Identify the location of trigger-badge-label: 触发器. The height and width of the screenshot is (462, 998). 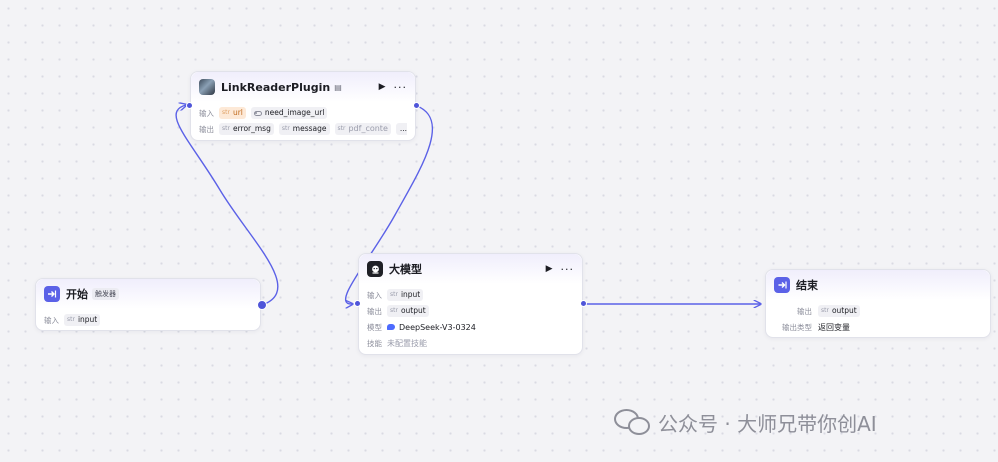
(105, 294).